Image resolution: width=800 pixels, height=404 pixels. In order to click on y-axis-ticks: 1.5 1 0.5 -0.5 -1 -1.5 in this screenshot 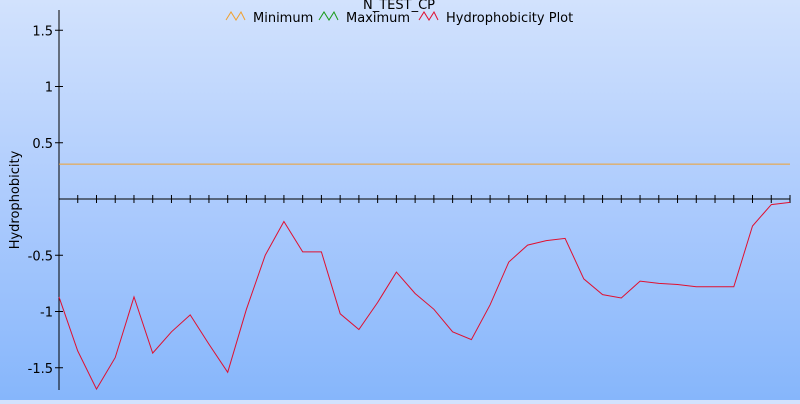, I will do `click(45, 200)`.